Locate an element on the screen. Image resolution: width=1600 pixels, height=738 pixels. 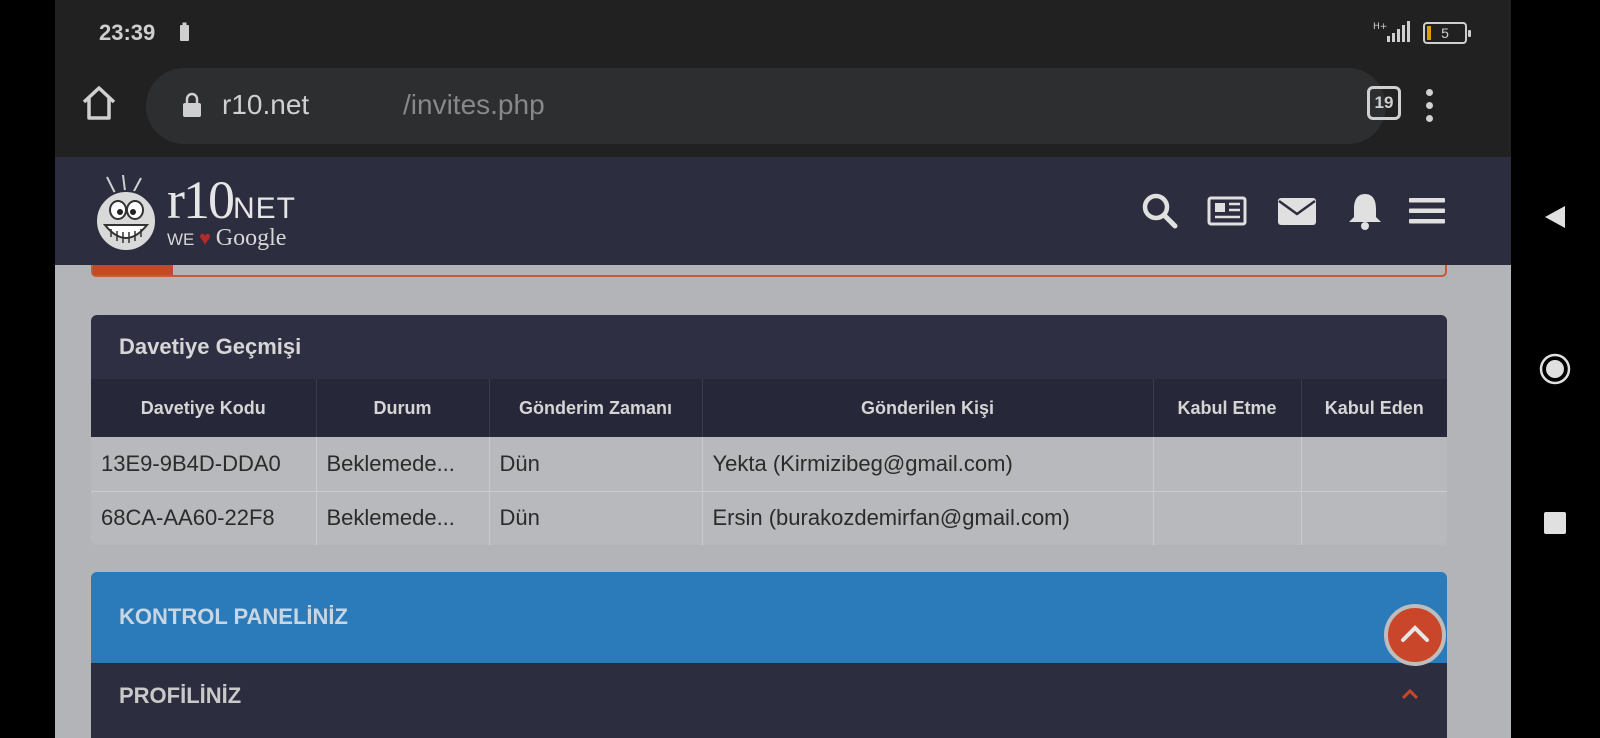
logo-mascot-icon is located at coordinates (126, 213).